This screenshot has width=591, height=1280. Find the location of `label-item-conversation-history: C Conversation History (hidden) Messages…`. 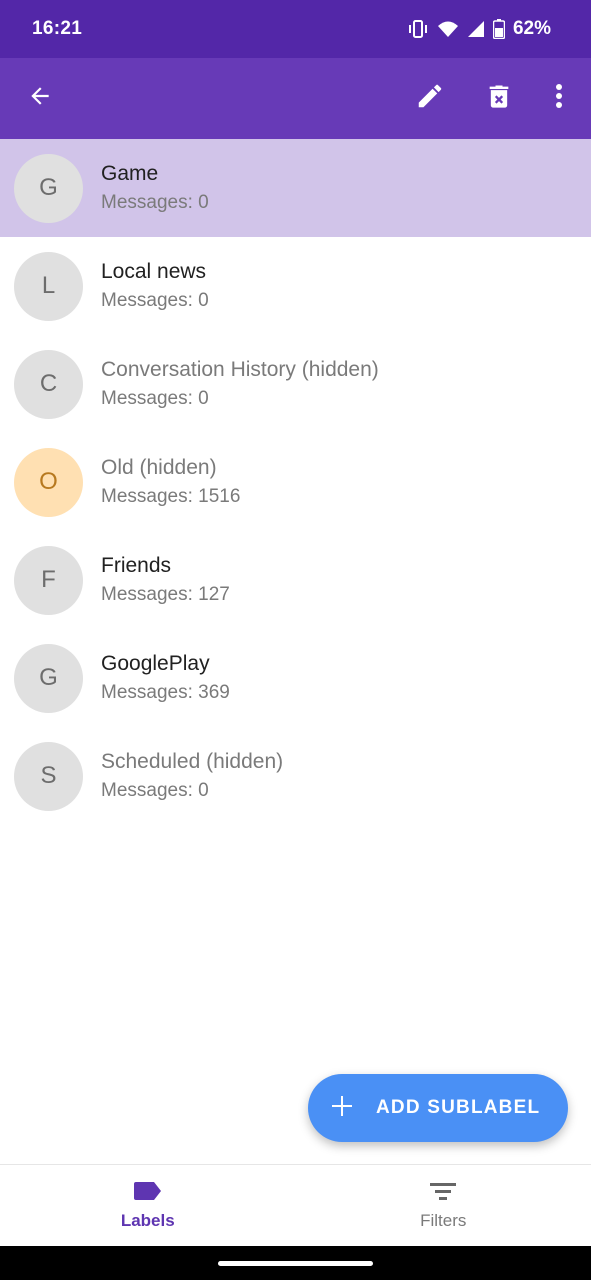

label-item-conversation-history: C Conversation History (hidden) Messages… is located at coordinates (295, 384).